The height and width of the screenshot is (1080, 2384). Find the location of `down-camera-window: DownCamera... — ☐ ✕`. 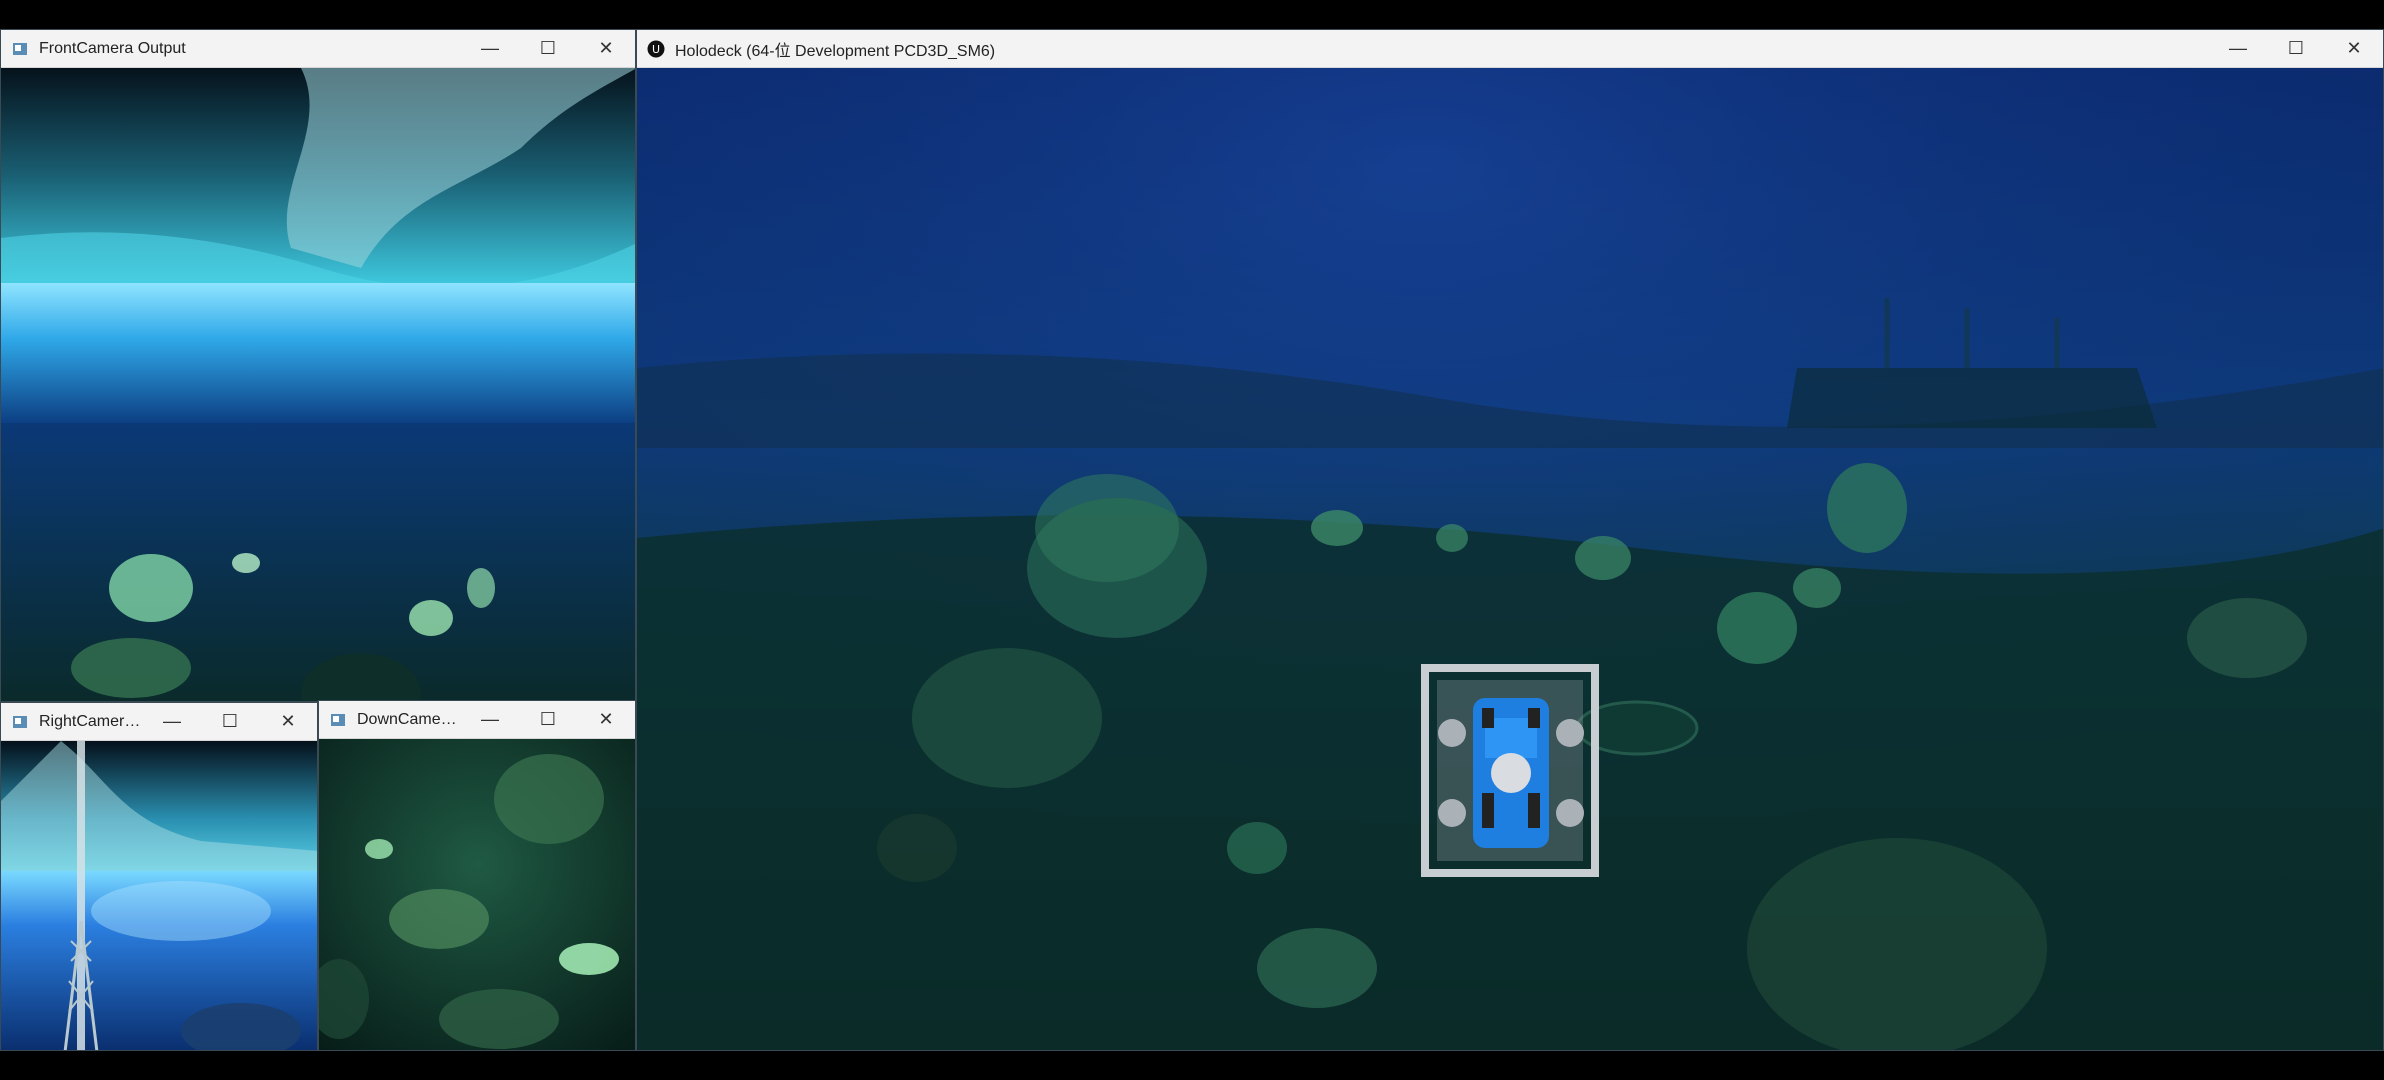

down-camera-window: DownCamera... — ☐ ✕ is located at coordinates (477, 875).